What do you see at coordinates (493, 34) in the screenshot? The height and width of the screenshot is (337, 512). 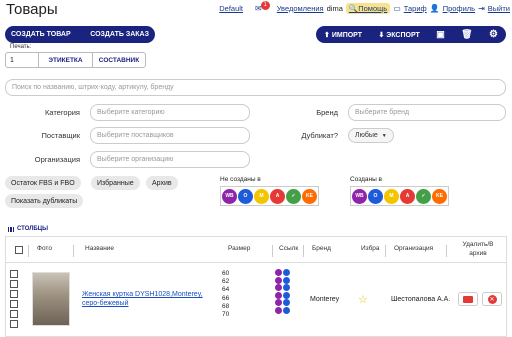 I see `gear-icon: ⚙` at bounding box center [493, 34].